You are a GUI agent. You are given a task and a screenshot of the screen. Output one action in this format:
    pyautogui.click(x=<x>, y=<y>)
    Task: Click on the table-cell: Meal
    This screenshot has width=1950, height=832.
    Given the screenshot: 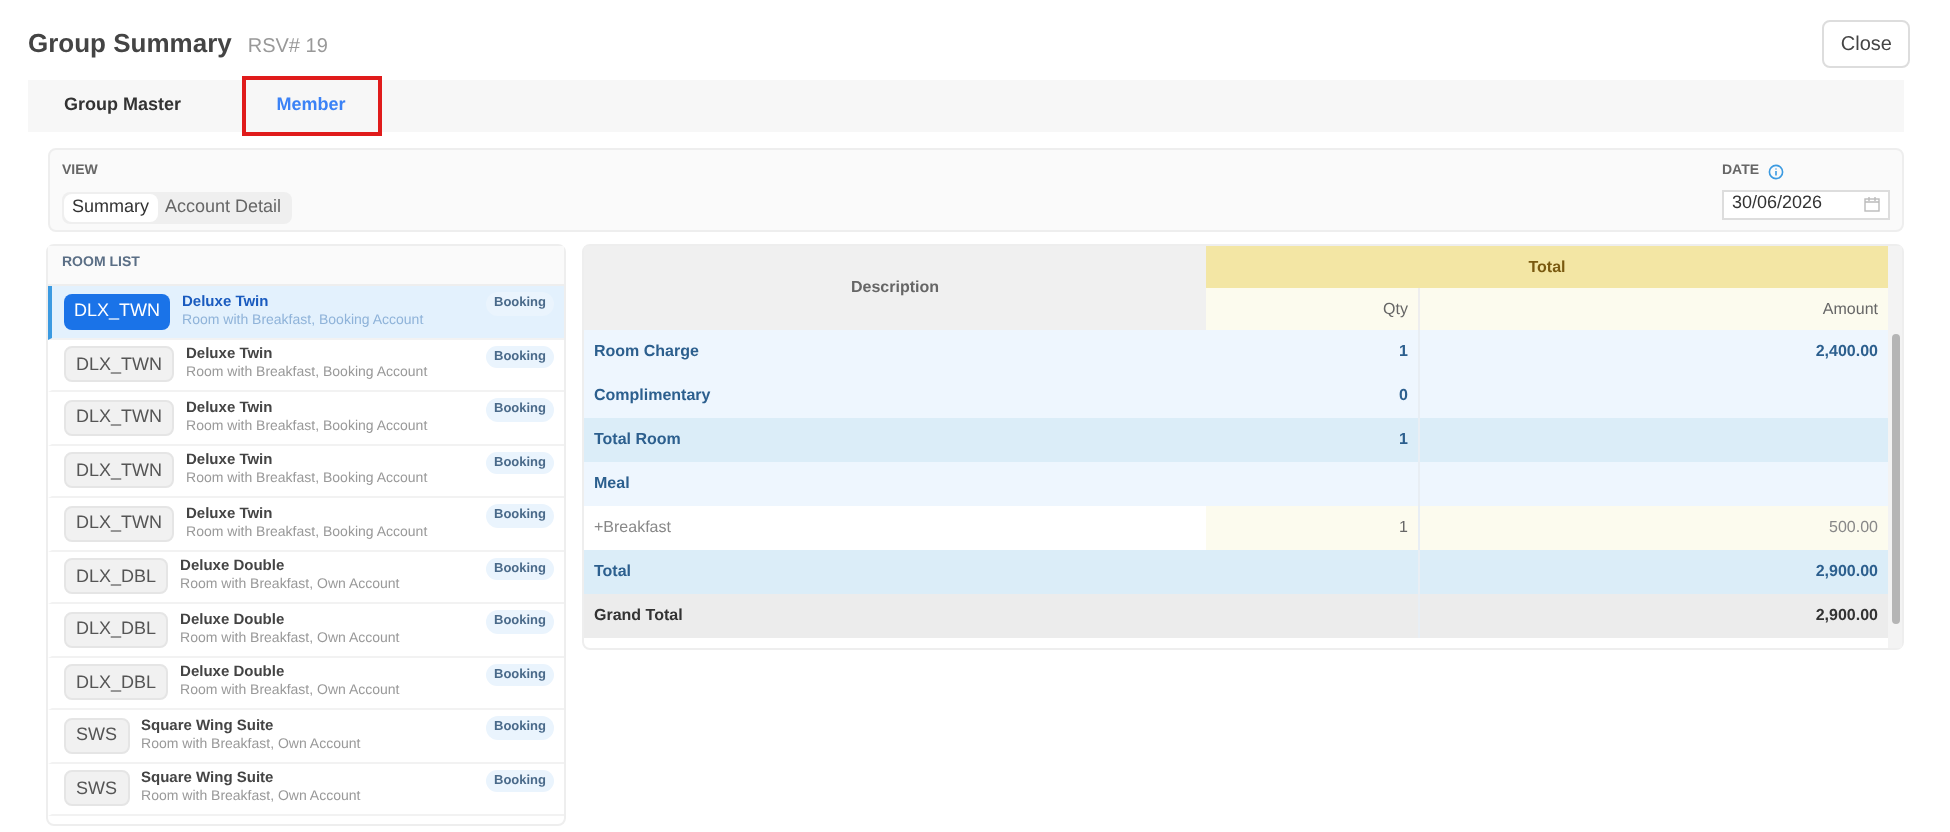 What is the action you would take?
    pyautogui.click(x=895, y=484)
    